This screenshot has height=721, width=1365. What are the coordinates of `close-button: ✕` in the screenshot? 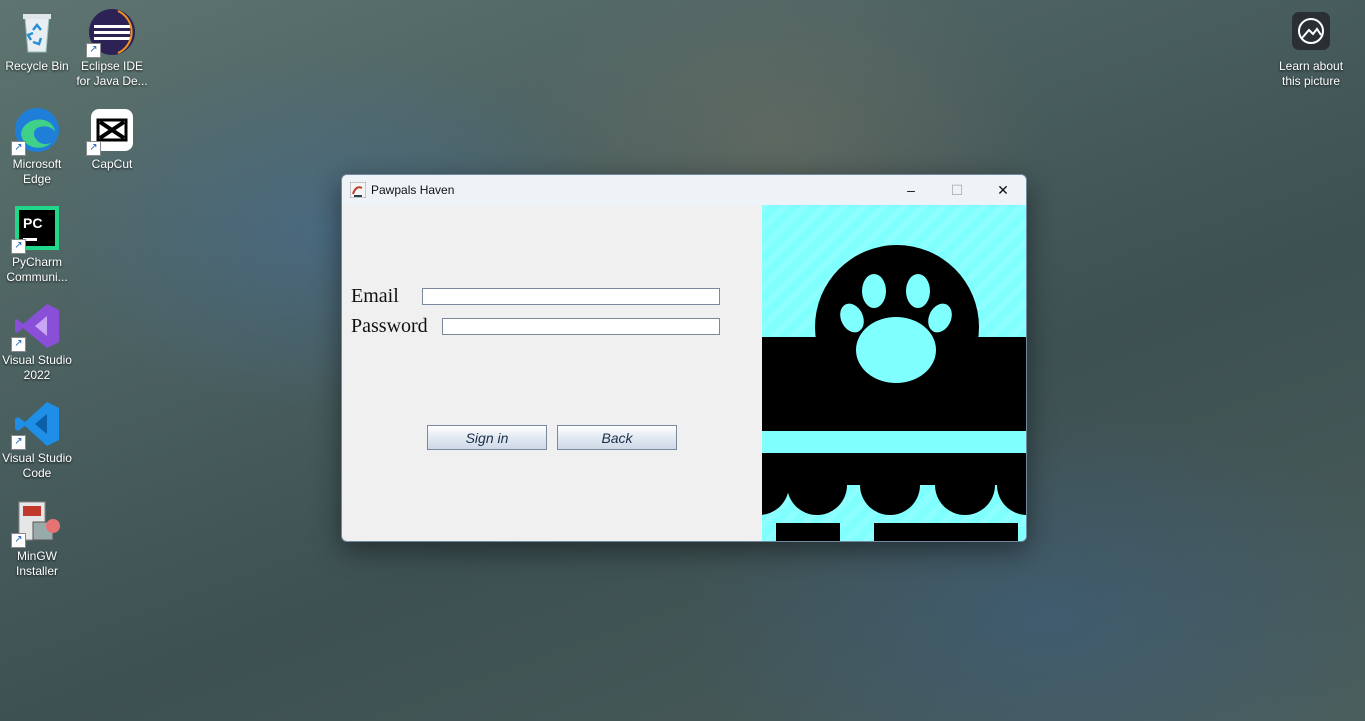 It's located at (1003, 190).